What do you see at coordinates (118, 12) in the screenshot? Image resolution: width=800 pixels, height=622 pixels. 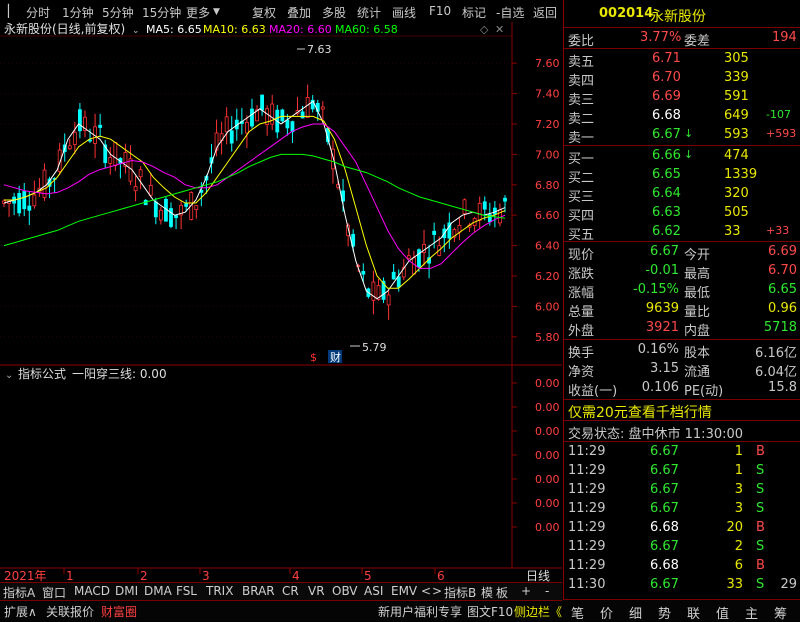 I see `tab-5min: 5分钟` at bounding box center [118, 12].